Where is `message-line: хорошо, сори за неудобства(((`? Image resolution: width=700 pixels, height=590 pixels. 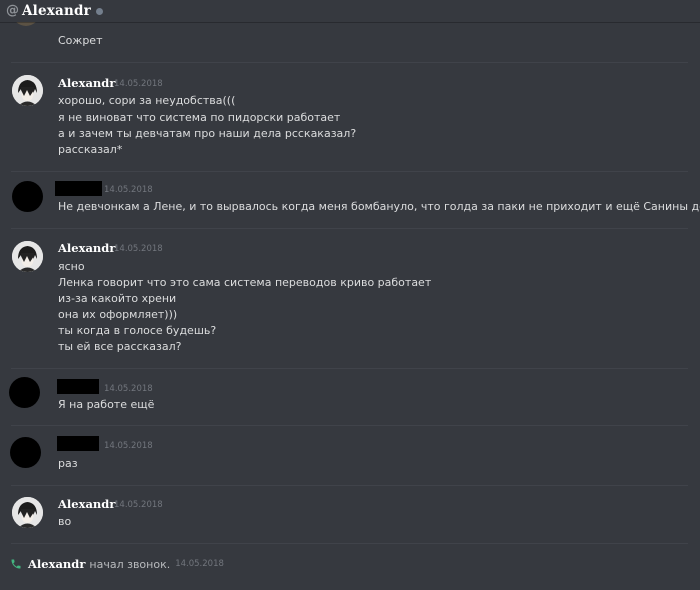
message-line: хорошо, сори за неудобства((( is located at coordinates (147, 100).